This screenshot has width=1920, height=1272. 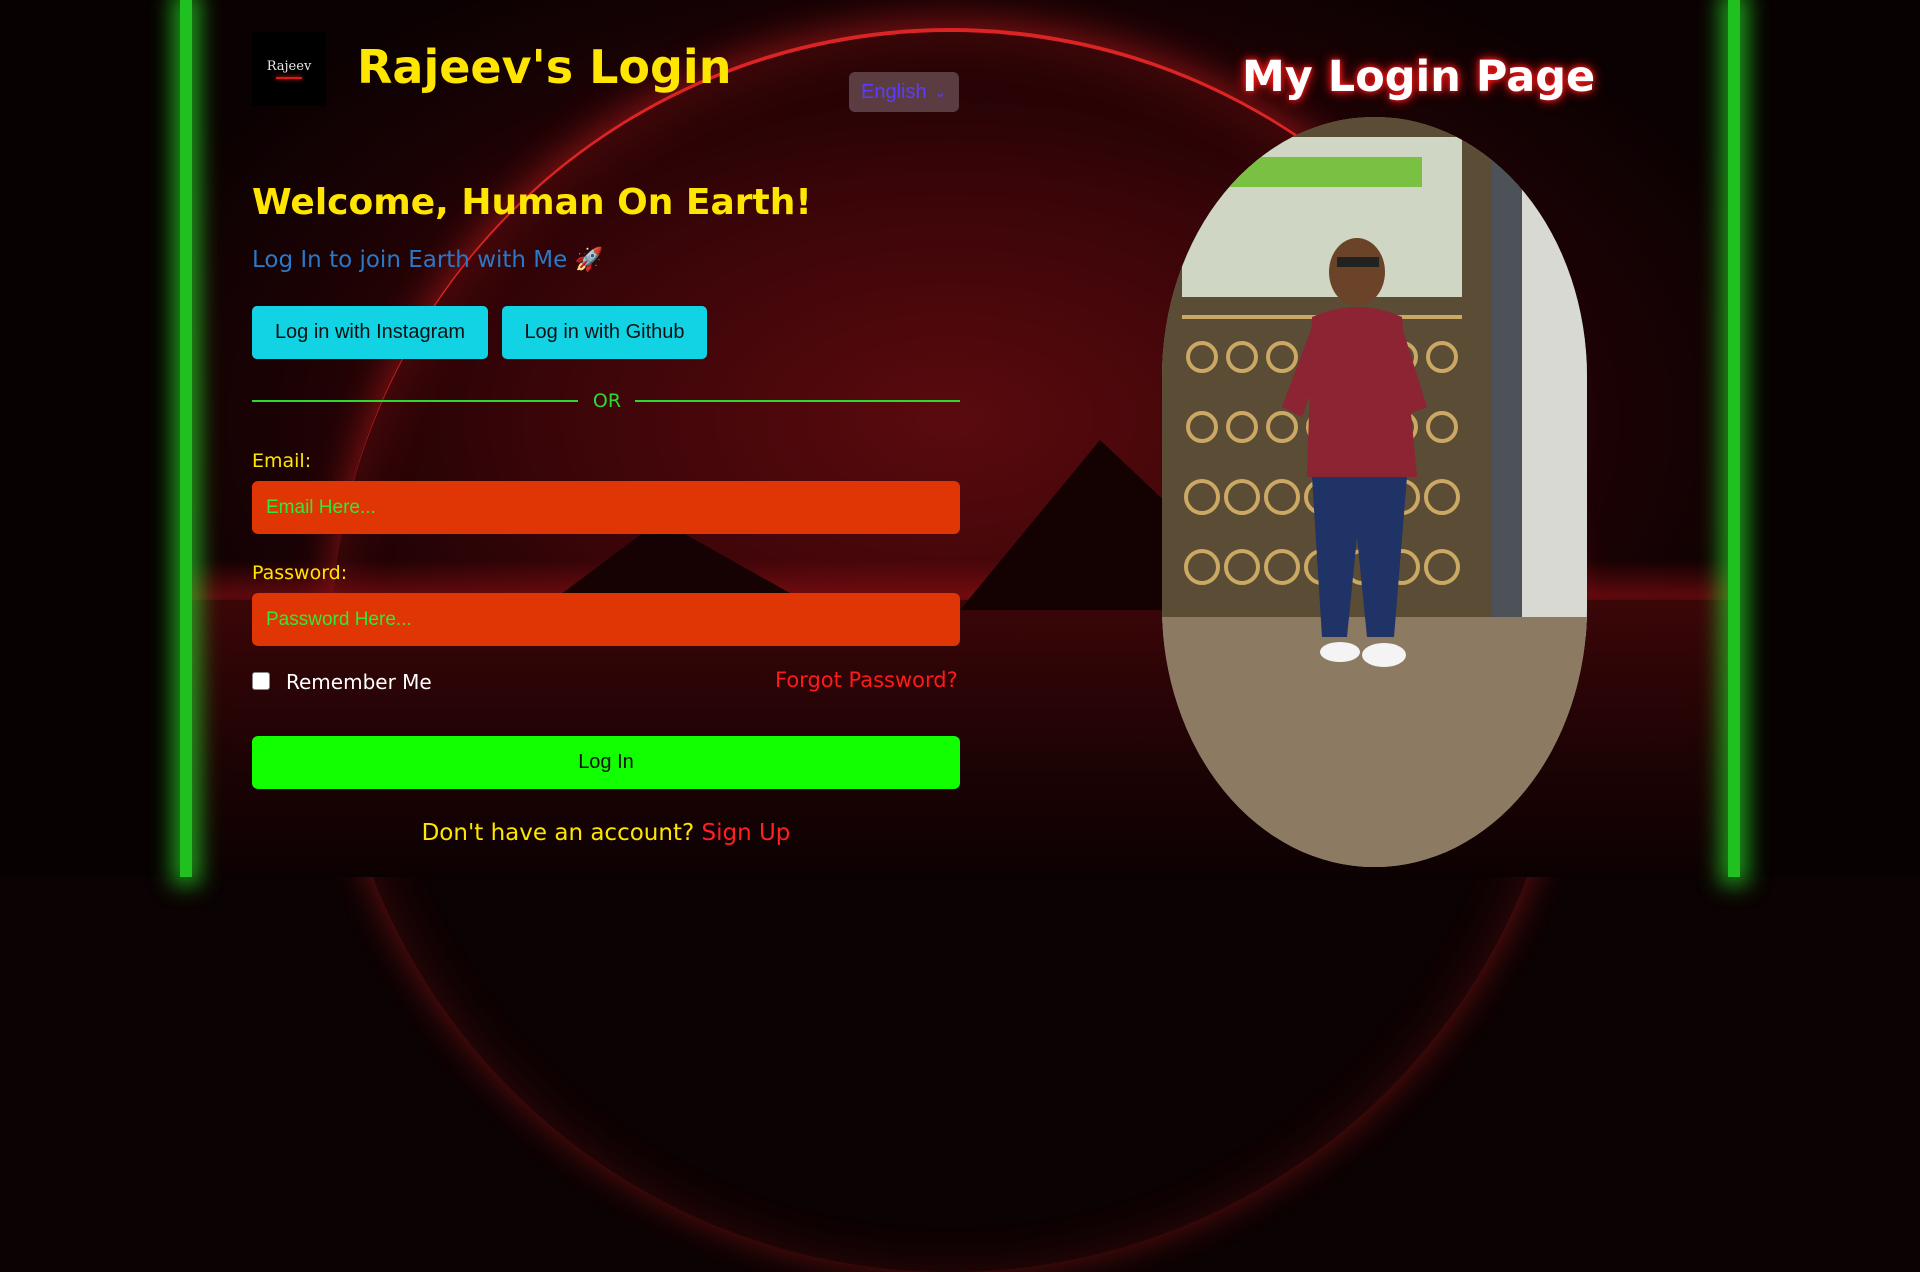 I want to click on email-label: Email:, so click(x=282, y=461).